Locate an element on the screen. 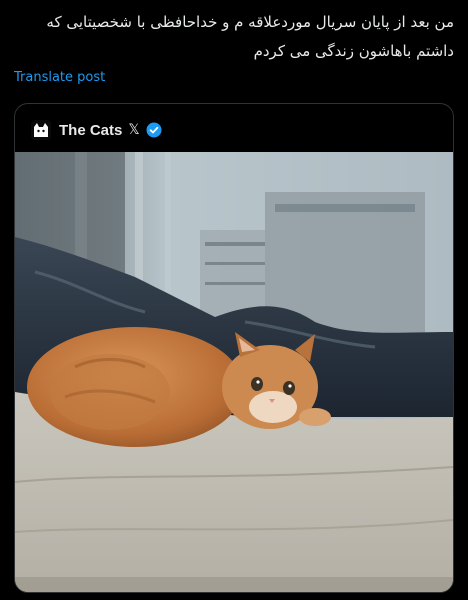 Image resolution: width=468 pixels, height=600 pixels. quoted-post-header: The Cats 𝕏 is located at coordinates (96, 130).